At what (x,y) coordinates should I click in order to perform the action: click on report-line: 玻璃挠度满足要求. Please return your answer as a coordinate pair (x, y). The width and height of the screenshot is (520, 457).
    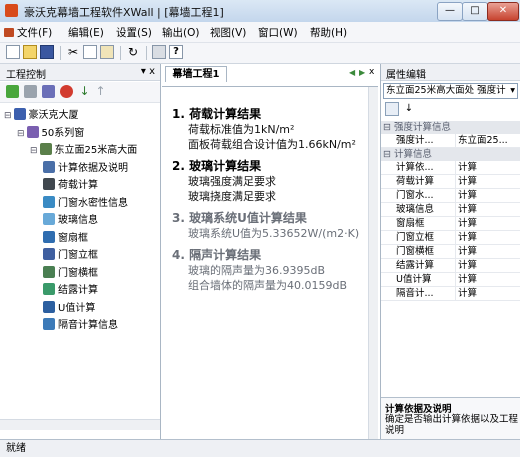
    Looking at the image, I should click on (232, 196).